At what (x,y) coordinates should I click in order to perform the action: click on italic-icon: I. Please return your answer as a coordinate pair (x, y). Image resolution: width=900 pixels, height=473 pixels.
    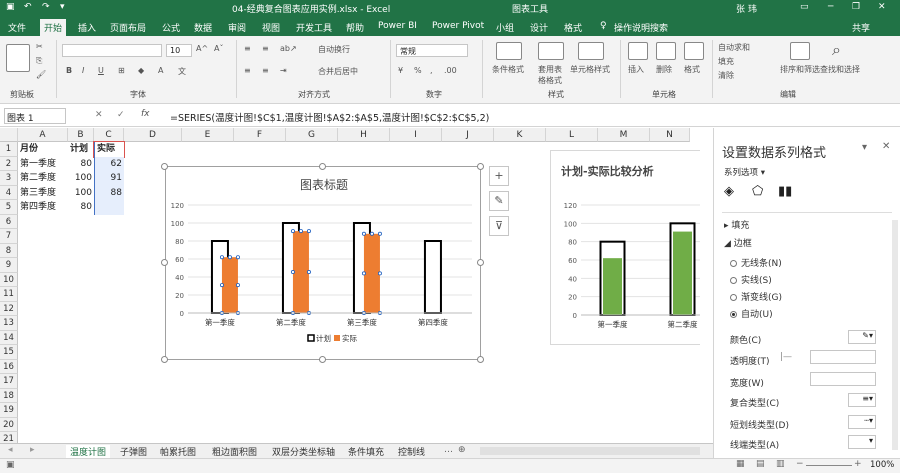
    Looking at the image, I should click on (83, 70).